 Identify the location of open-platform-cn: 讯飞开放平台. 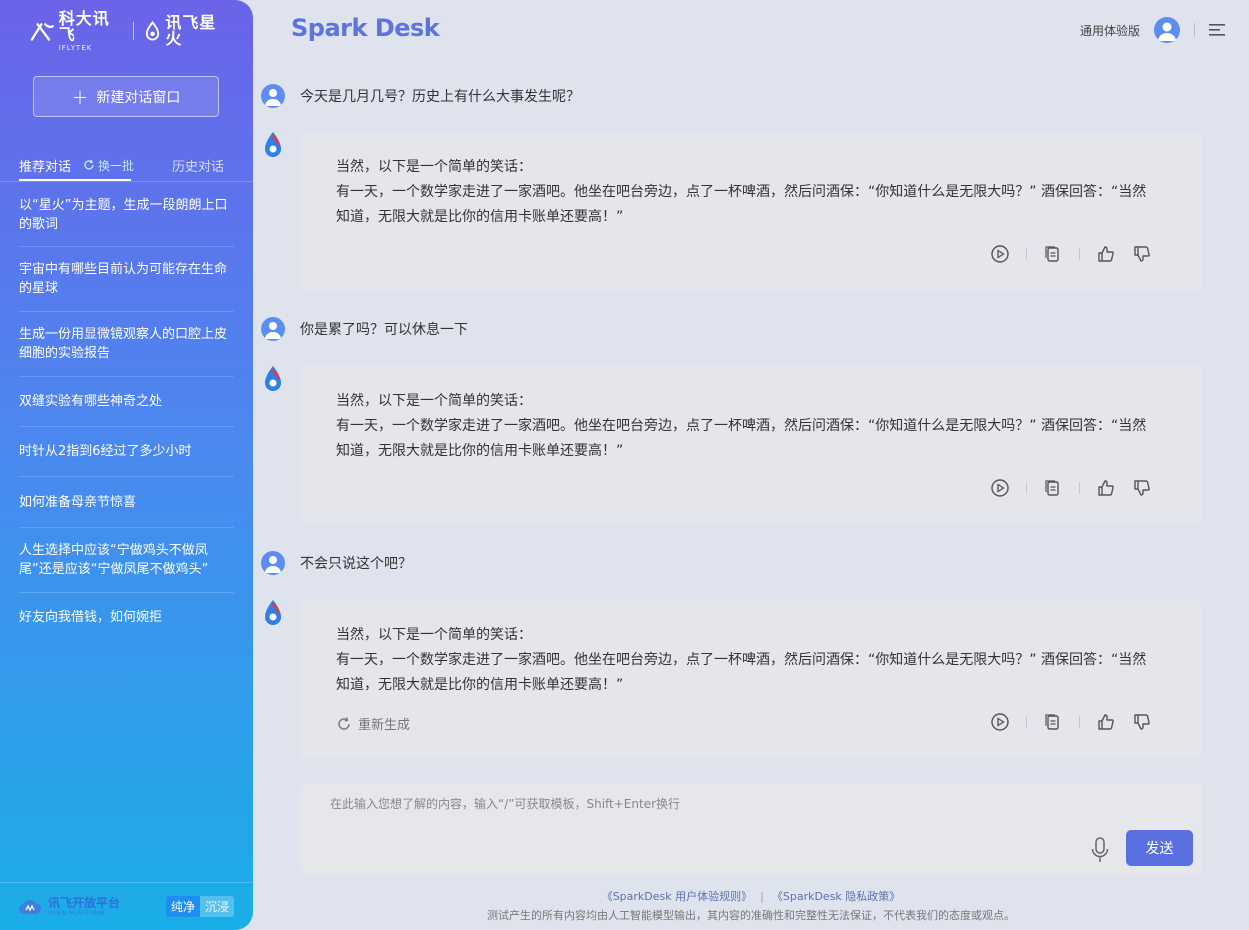
(84, 902).